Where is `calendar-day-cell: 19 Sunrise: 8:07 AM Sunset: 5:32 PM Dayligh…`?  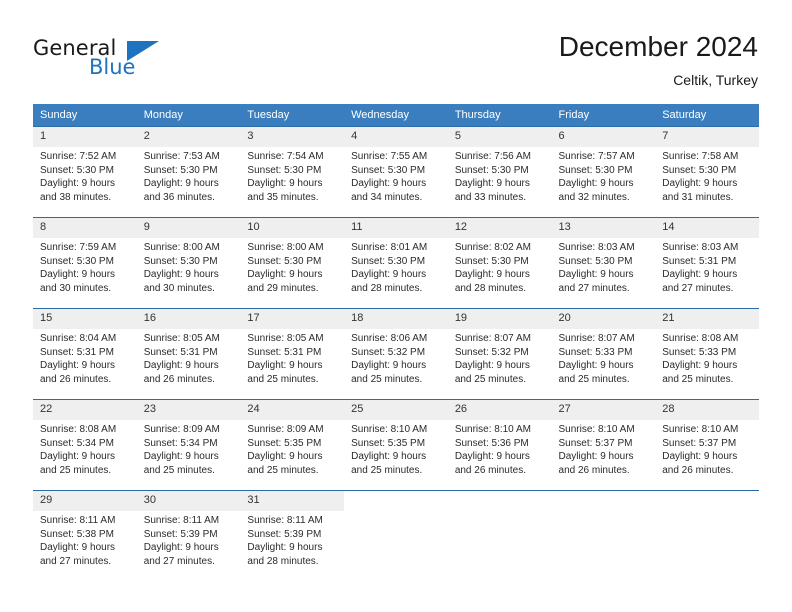
calendar-day-cell: 19 Sunrise: 8:07 AM Sunset: 5:32 PM Dayligh… is located at coordinates (499, 354).